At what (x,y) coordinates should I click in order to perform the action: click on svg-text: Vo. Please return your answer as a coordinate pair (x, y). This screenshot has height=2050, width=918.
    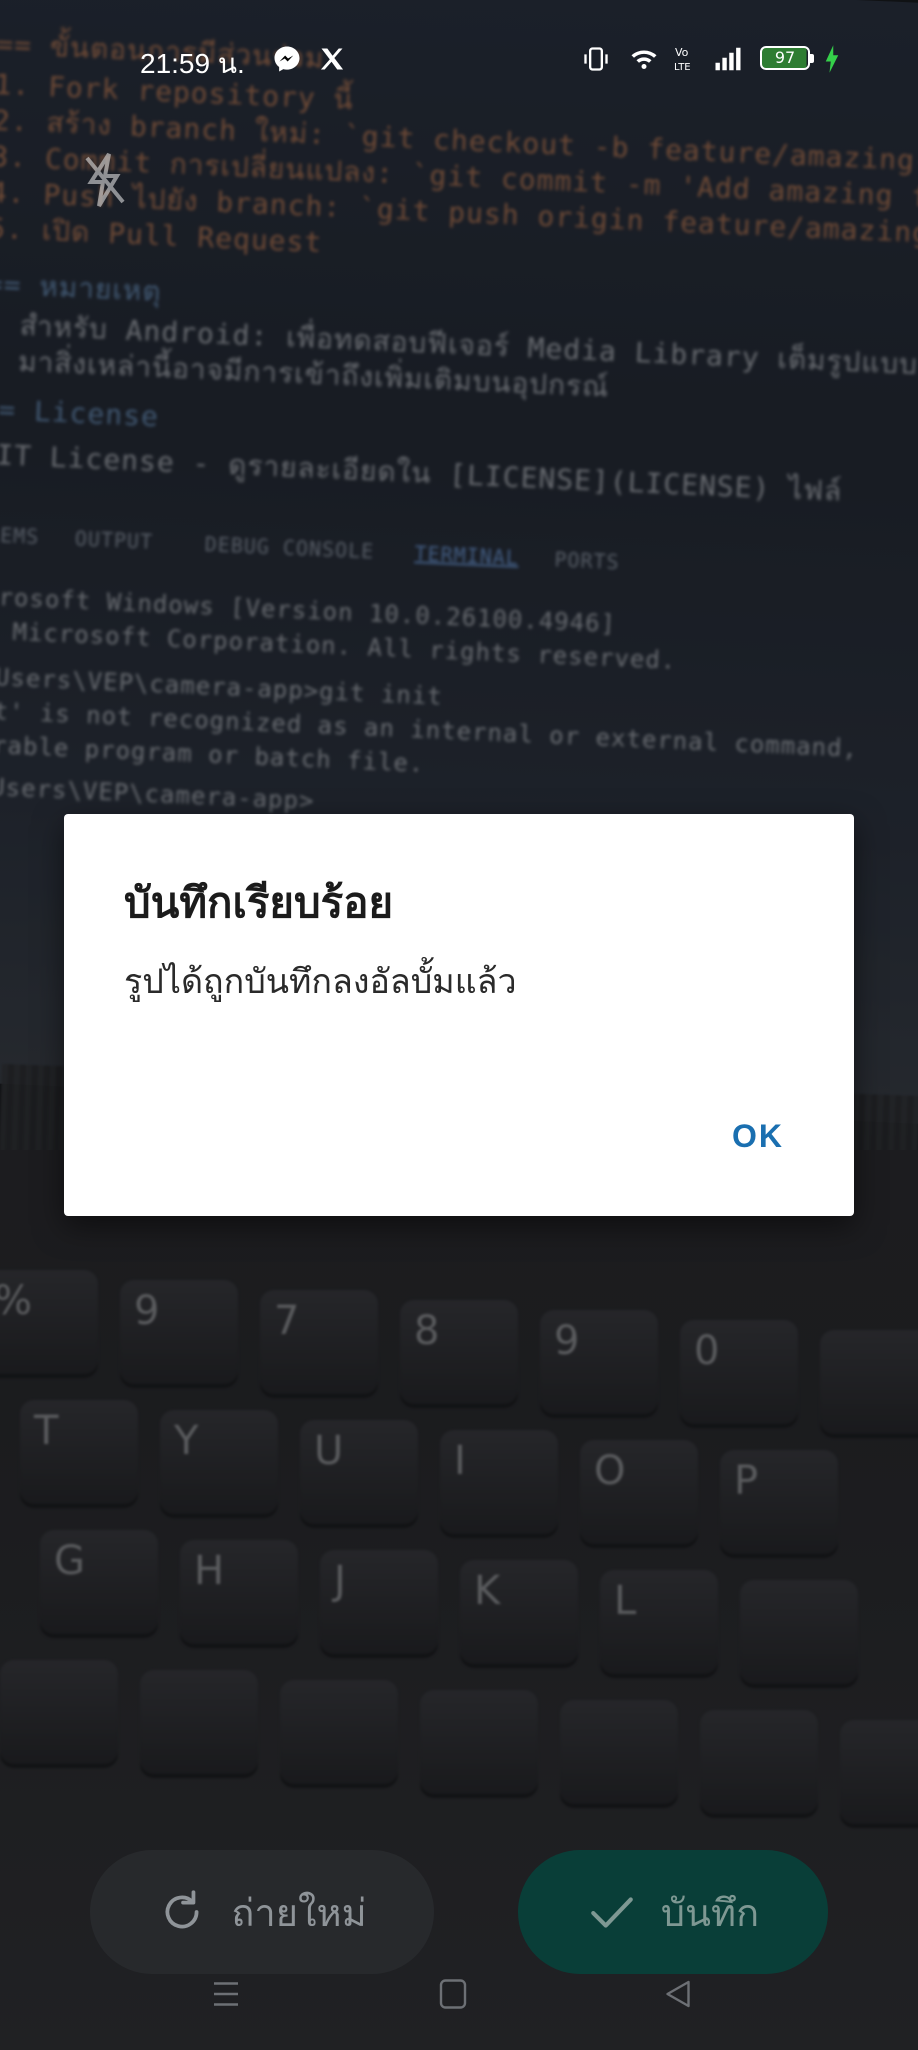
    Looking at the image, I should click on (682, 52).